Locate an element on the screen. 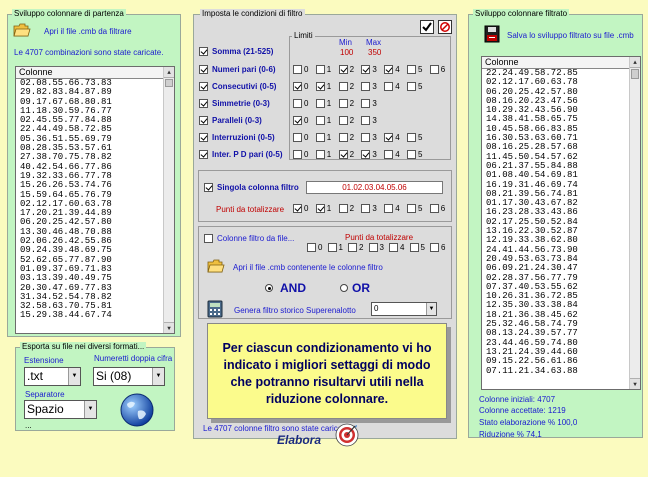 The image size is (648, 477). calculator-icon is located at coordinates (215, 309).